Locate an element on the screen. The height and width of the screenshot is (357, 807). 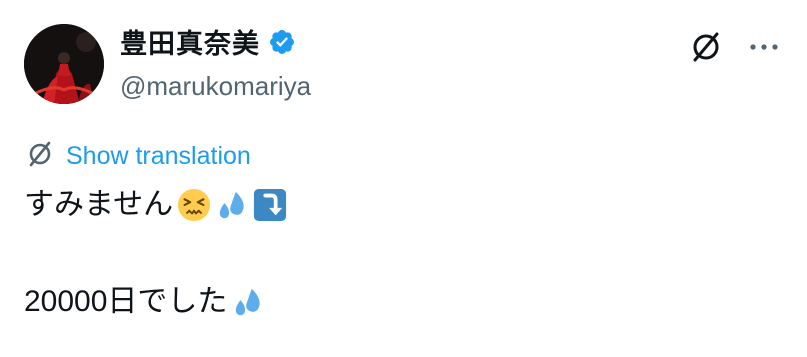
tweet-text-1: すみません is located at coordinates (99, 204).